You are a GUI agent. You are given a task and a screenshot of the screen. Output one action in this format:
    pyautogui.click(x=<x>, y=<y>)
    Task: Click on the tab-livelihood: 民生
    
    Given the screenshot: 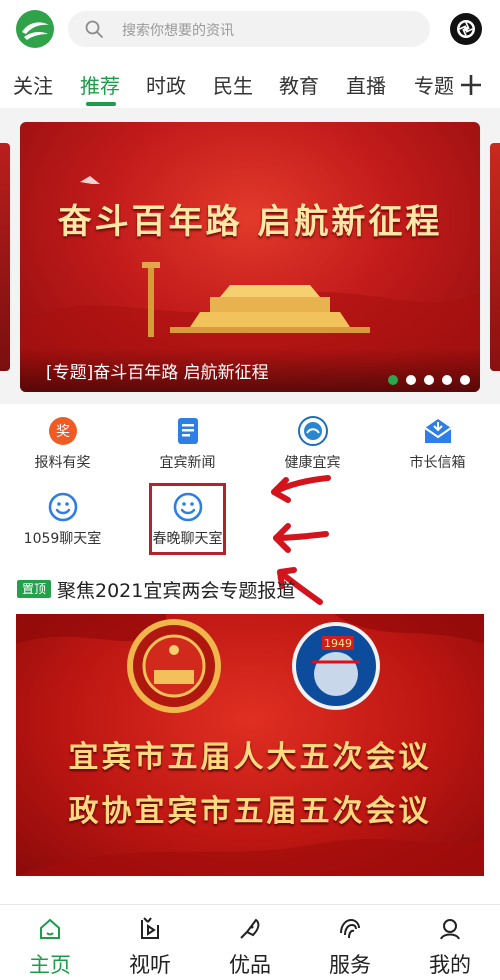 What is the action you would take?
    pyautogui.click(x=233, y=84)
    